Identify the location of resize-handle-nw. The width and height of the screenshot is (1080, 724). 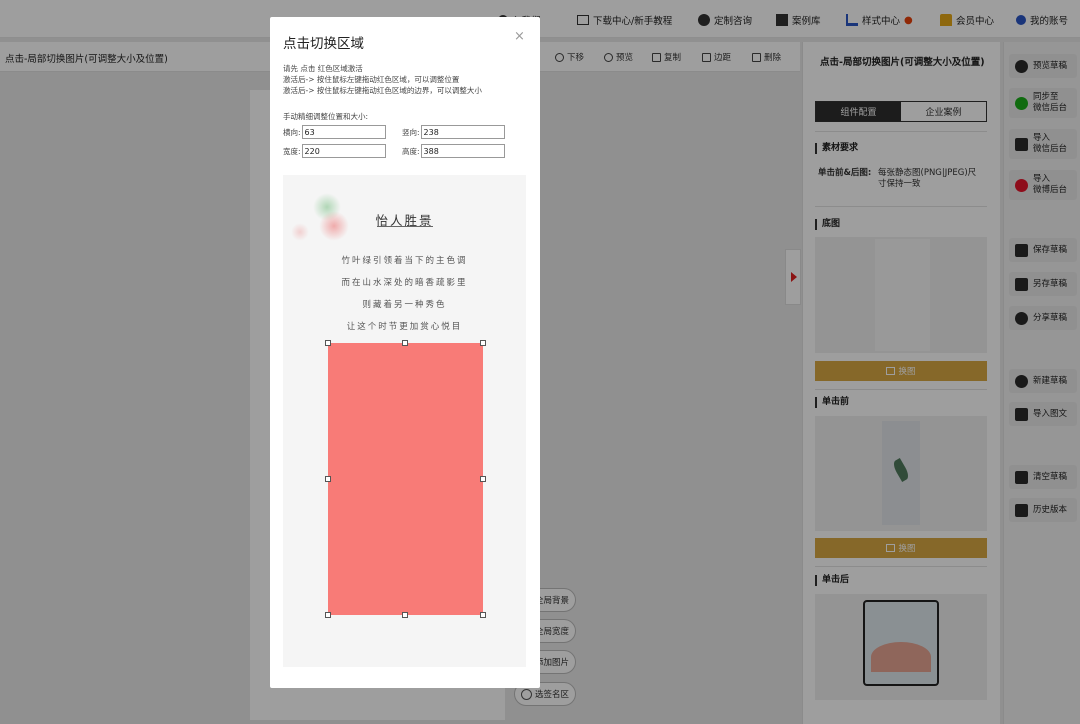
(328, 343).